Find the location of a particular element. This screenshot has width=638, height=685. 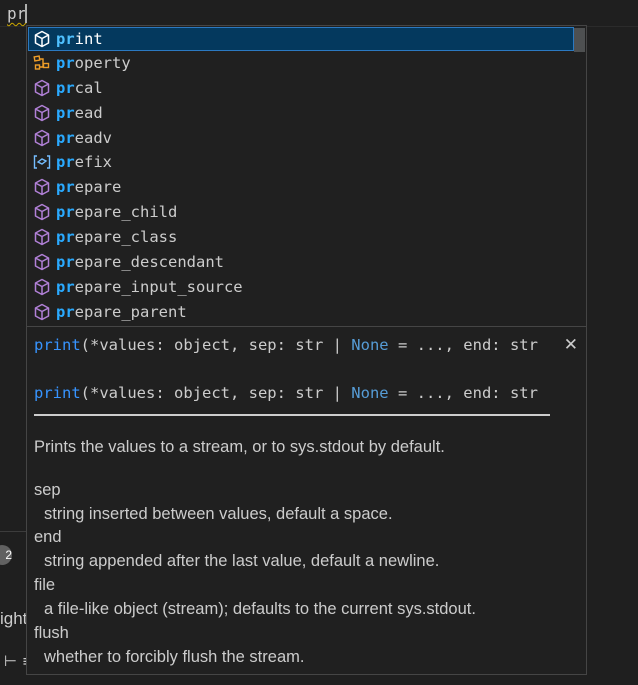

problem-count-badge: 2 is located at coordinates (6, 555).